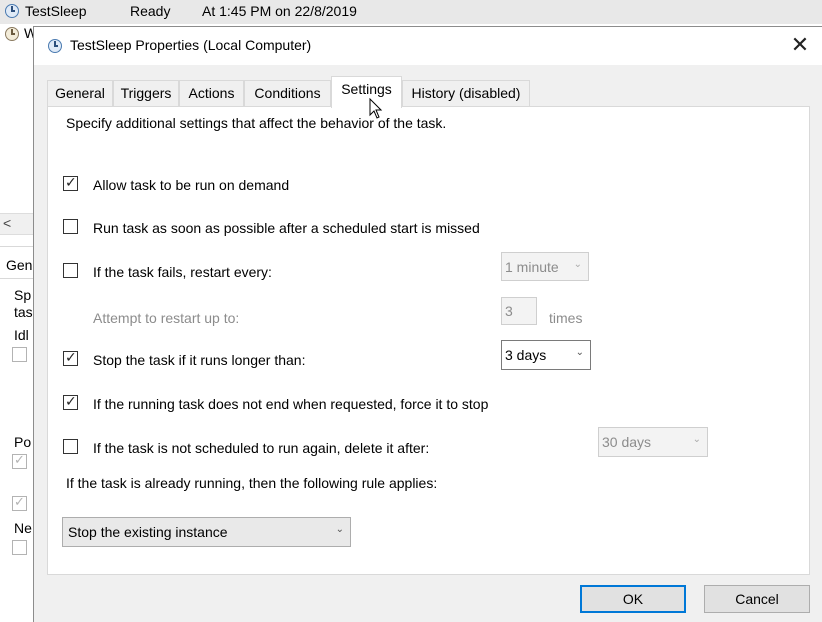  I want to click on attempt-restart-input: 3, so click(519, 311).